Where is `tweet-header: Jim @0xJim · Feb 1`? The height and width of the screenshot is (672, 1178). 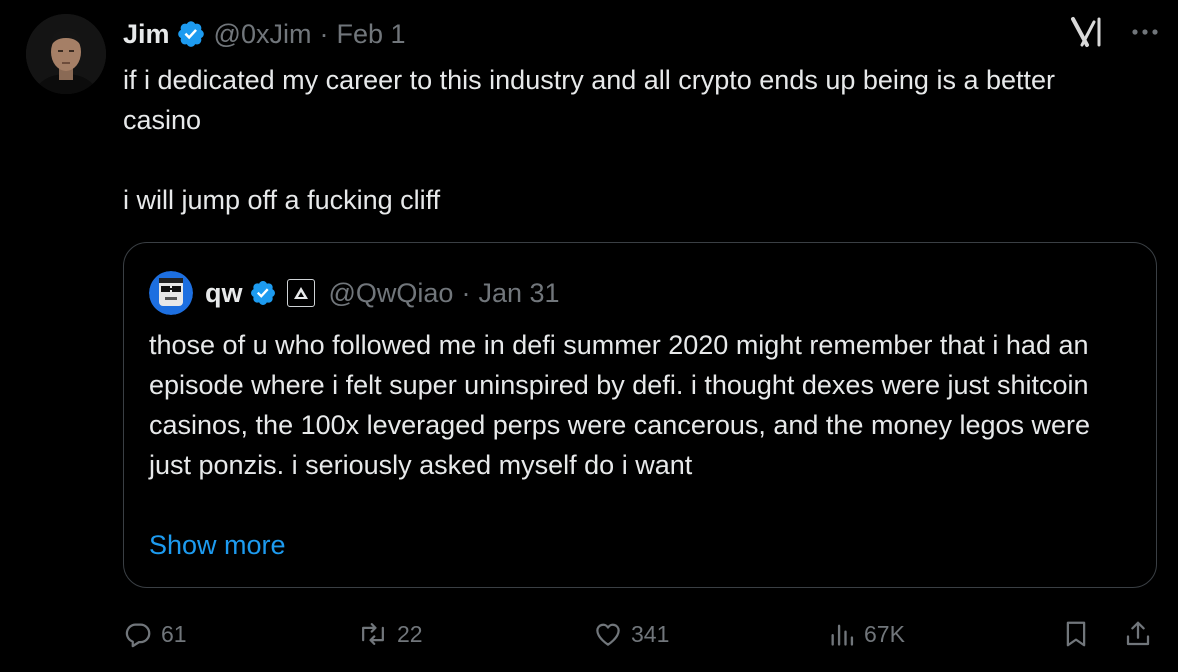
tweet-header: Jim @0xJim · Feb 1 is located at coordinates (264, 34).